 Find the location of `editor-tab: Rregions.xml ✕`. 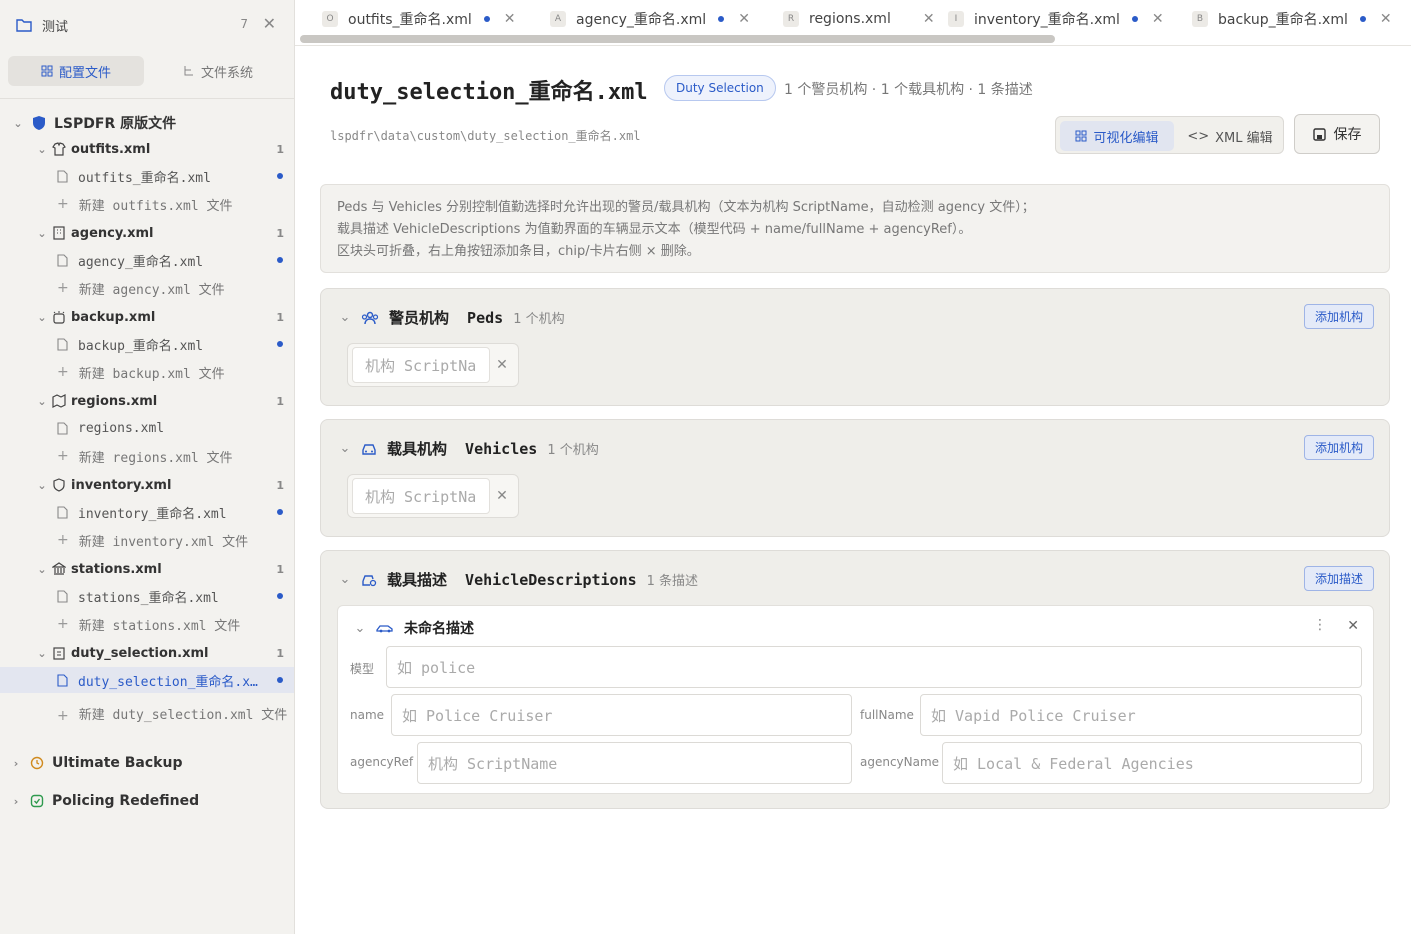

editor-tab: Rregions.xml ✕ is located at coordinates (859, 19).